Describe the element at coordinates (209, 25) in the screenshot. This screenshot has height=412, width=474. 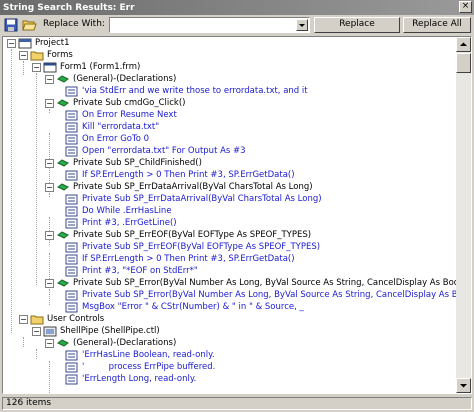
I see `replace-with-combobox` at that location.